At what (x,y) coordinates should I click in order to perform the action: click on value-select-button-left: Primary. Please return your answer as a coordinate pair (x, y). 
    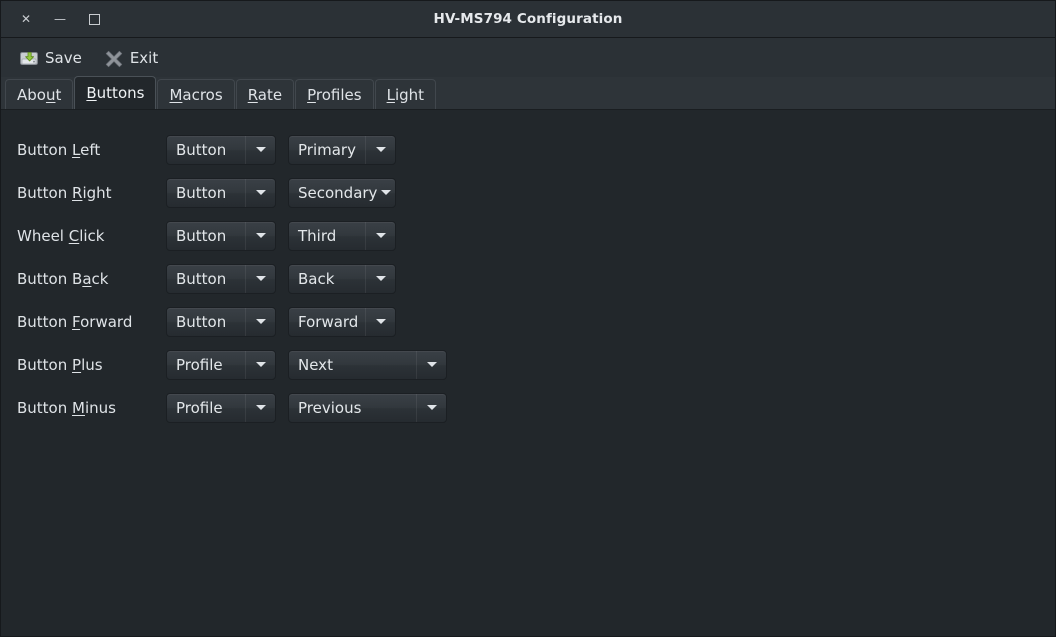
    Looking at the image, I should click on (342, 149).